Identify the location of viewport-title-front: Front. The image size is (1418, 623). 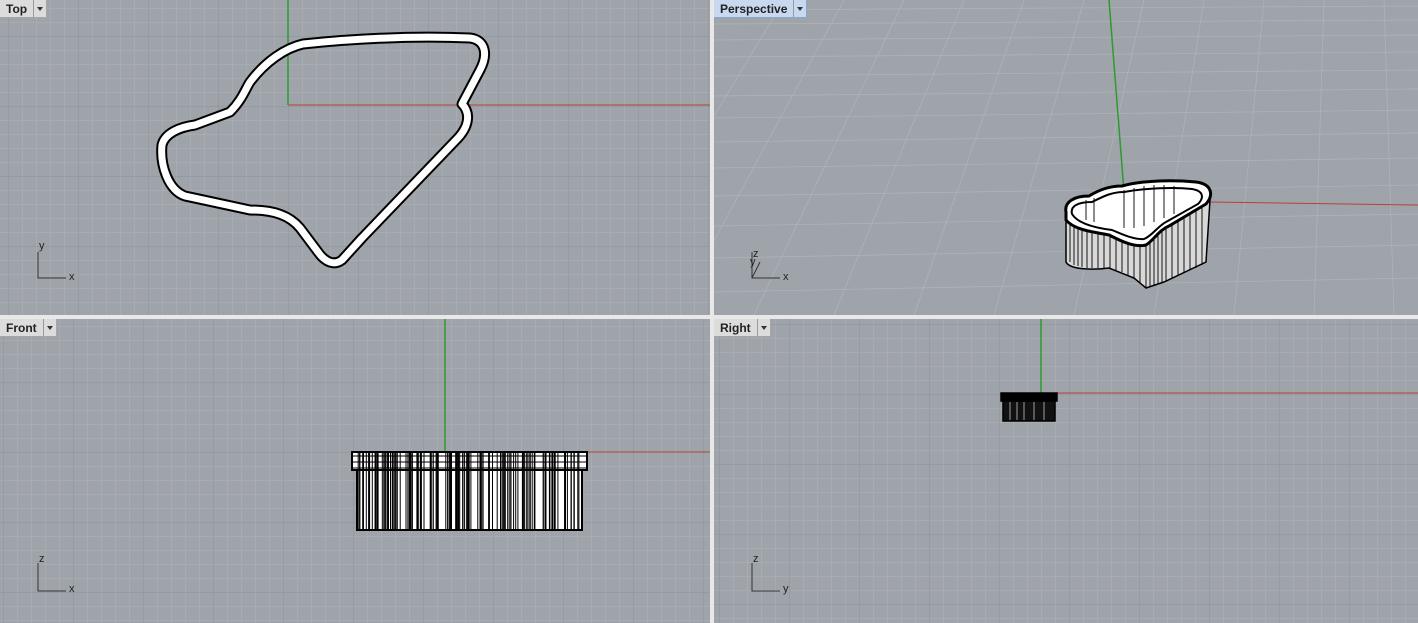
(21, 327).